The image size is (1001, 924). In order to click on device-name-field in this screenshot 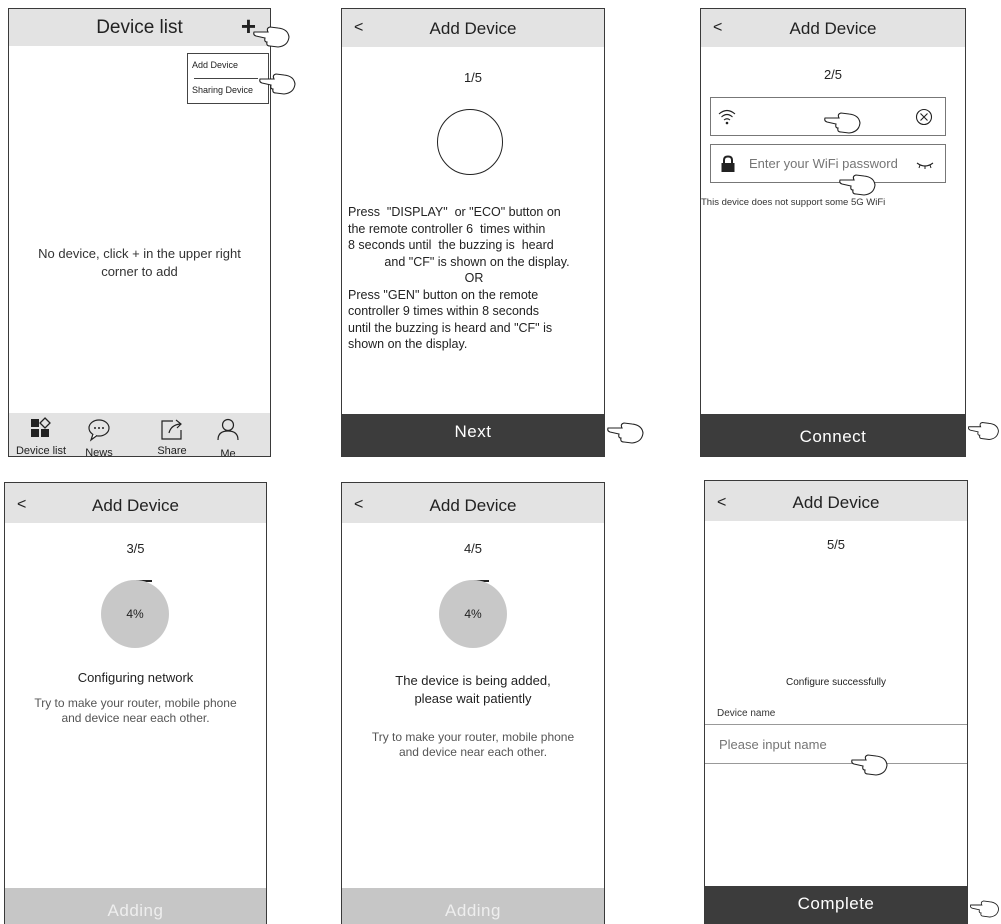, I will do `click(836, 744)`.